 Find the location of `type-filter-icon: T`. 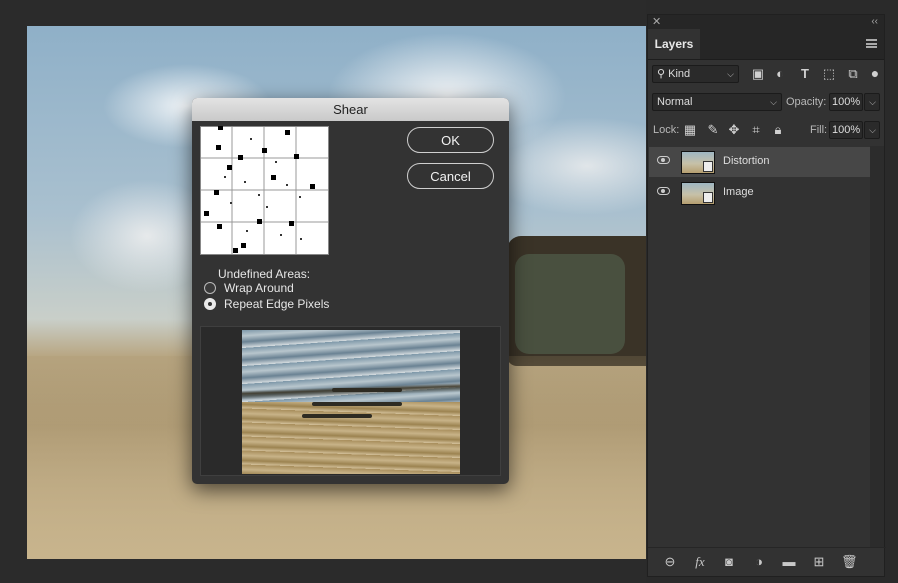

type-filter-icon: T is located at coordinates (805, 74).